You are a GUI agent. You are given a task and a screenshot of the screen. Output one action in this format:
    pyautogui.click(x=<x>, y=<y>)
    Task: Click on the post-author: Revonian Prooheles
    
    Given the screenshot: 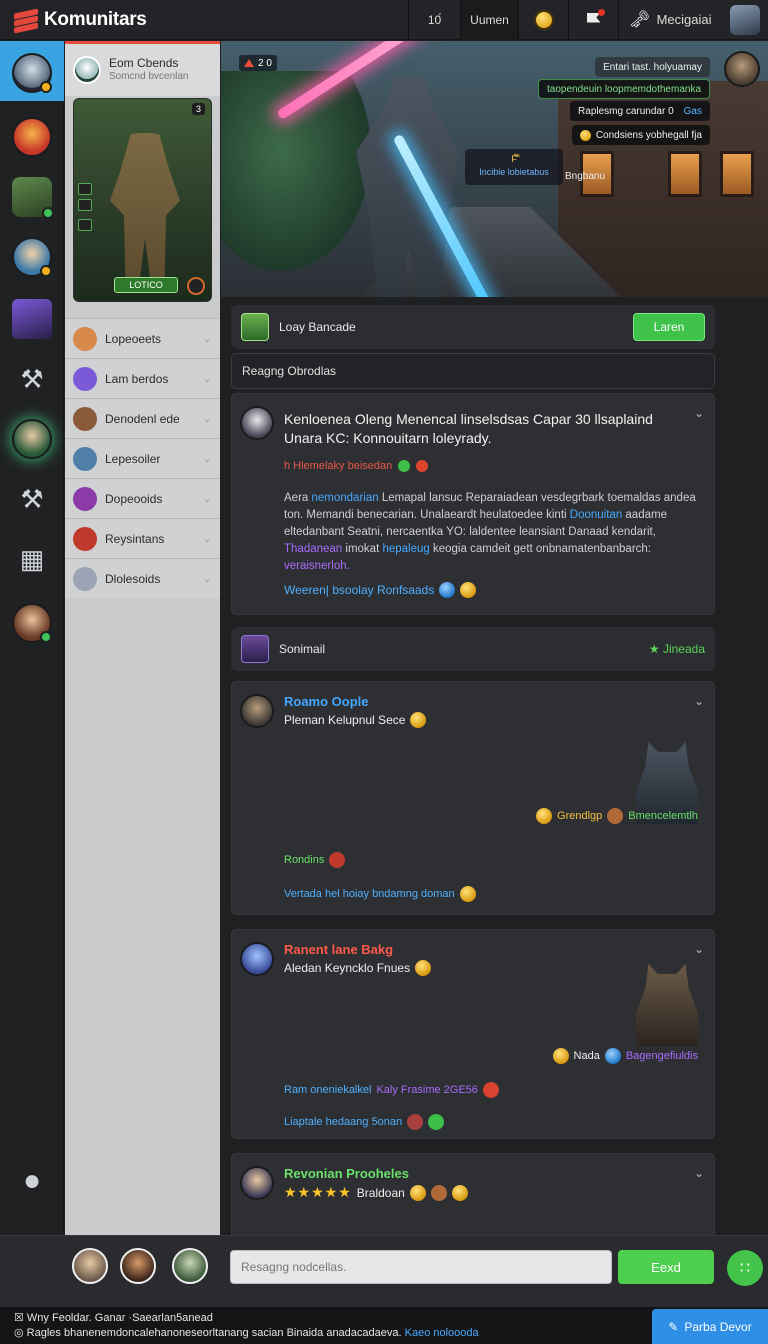 What is the action you would take?
    pyautogui.click(x=346, y=1173)
    